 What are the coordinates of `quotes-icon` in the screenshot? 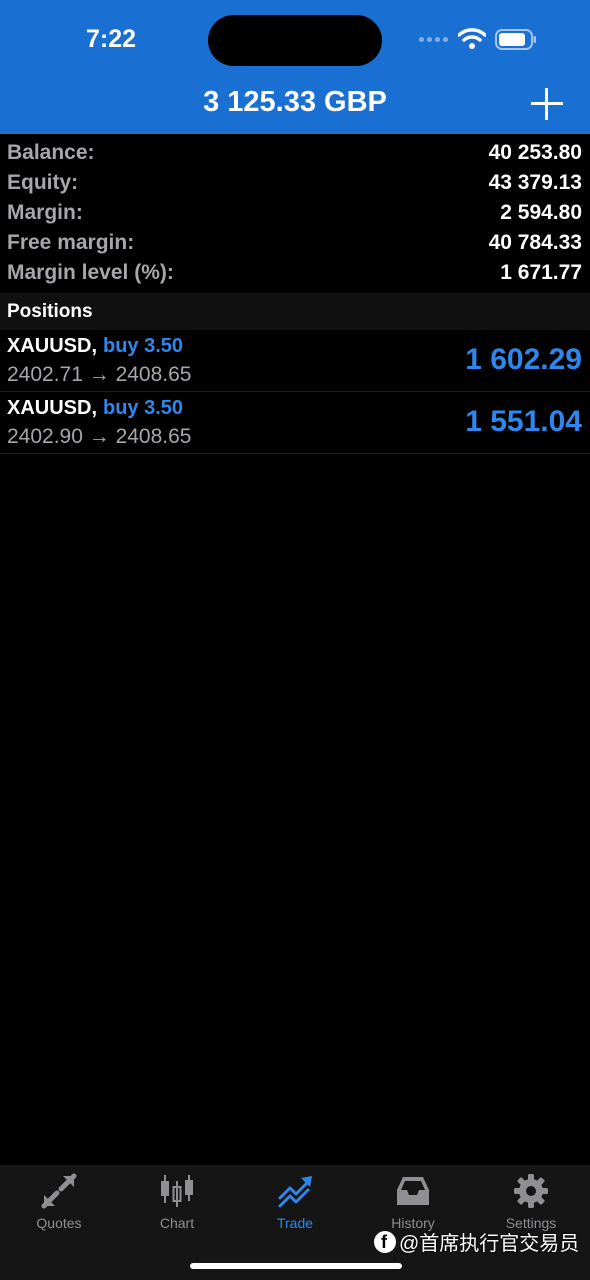 It's located at (59, 1191).